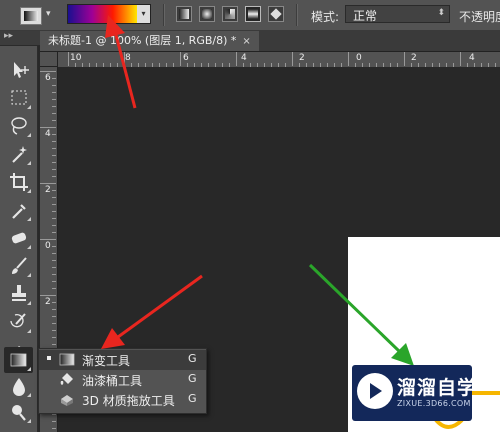 The height and width of the screenshot is (432, 500). I want to click on flyout-item-3d-material-drop: 3D 材质拖放工具 G, so click(122, 400).